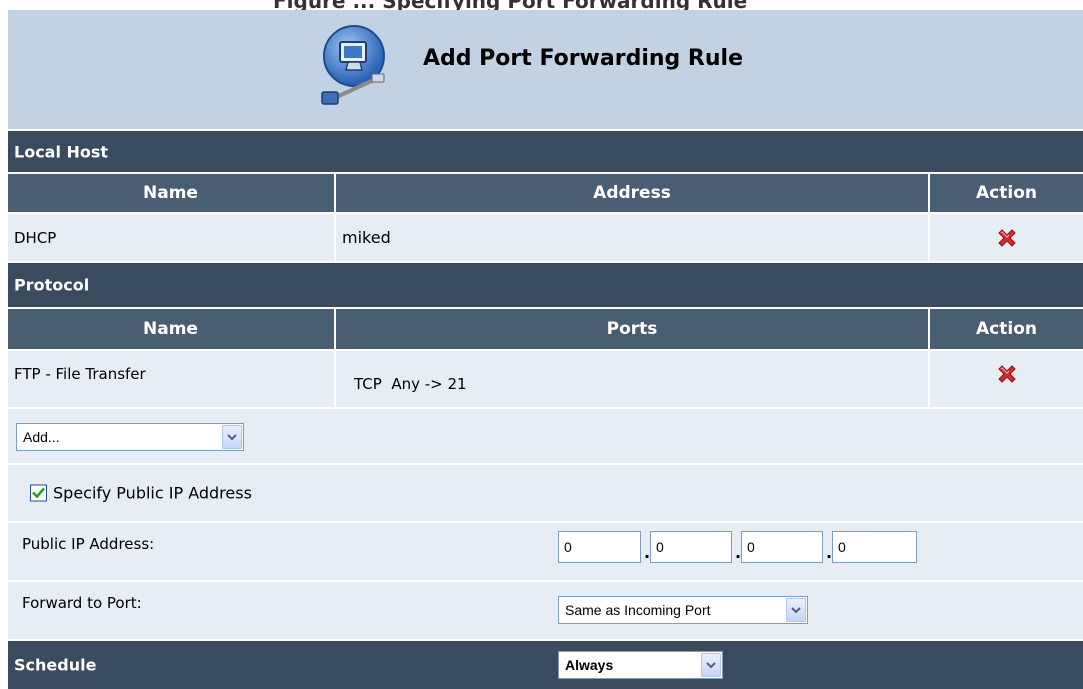 This screenshot has height=689, width=1083. What do you see at coordinates (80, 374) in the screenshot?
I see `protocol-name-cell: FTP - File Transfer` at bounding box center [80, 374].